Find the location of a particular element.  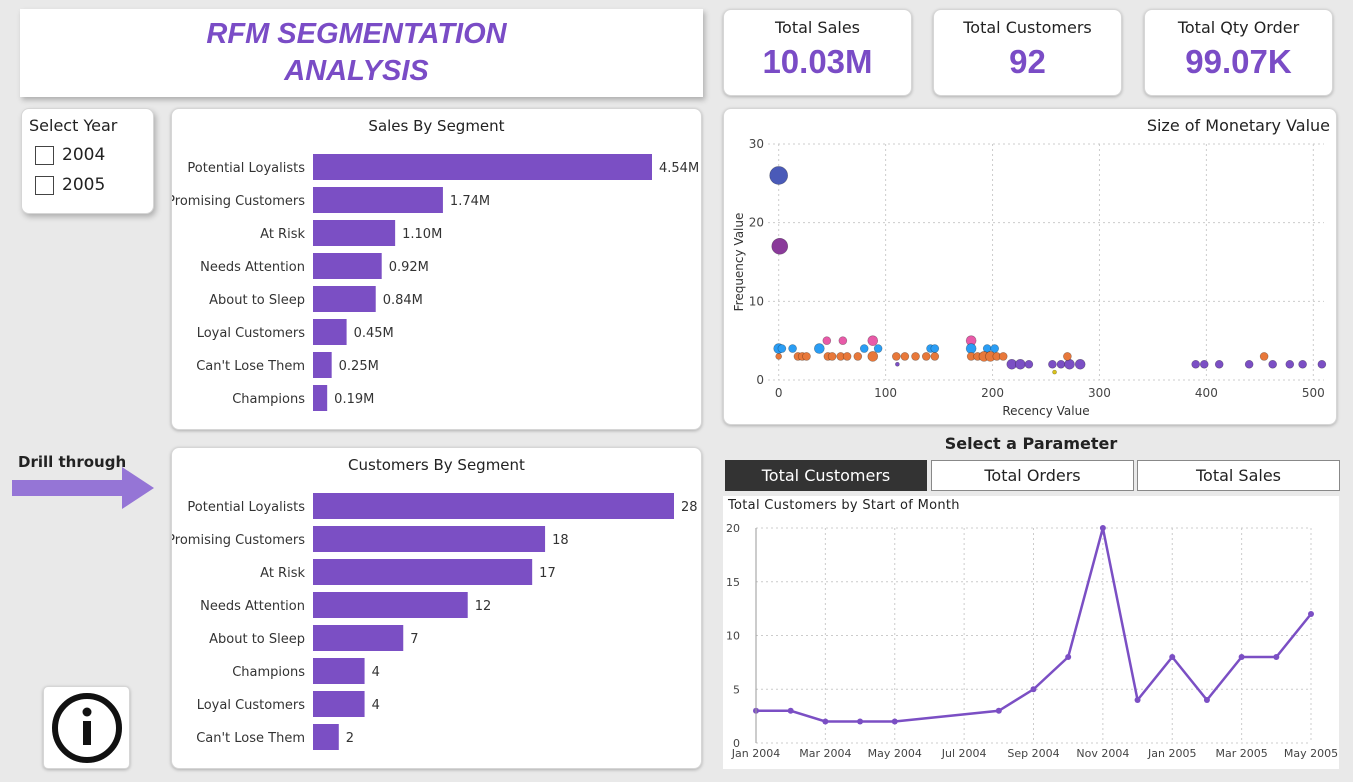

bar-category-label: Needs Attention is located at coordinates (252, 267).